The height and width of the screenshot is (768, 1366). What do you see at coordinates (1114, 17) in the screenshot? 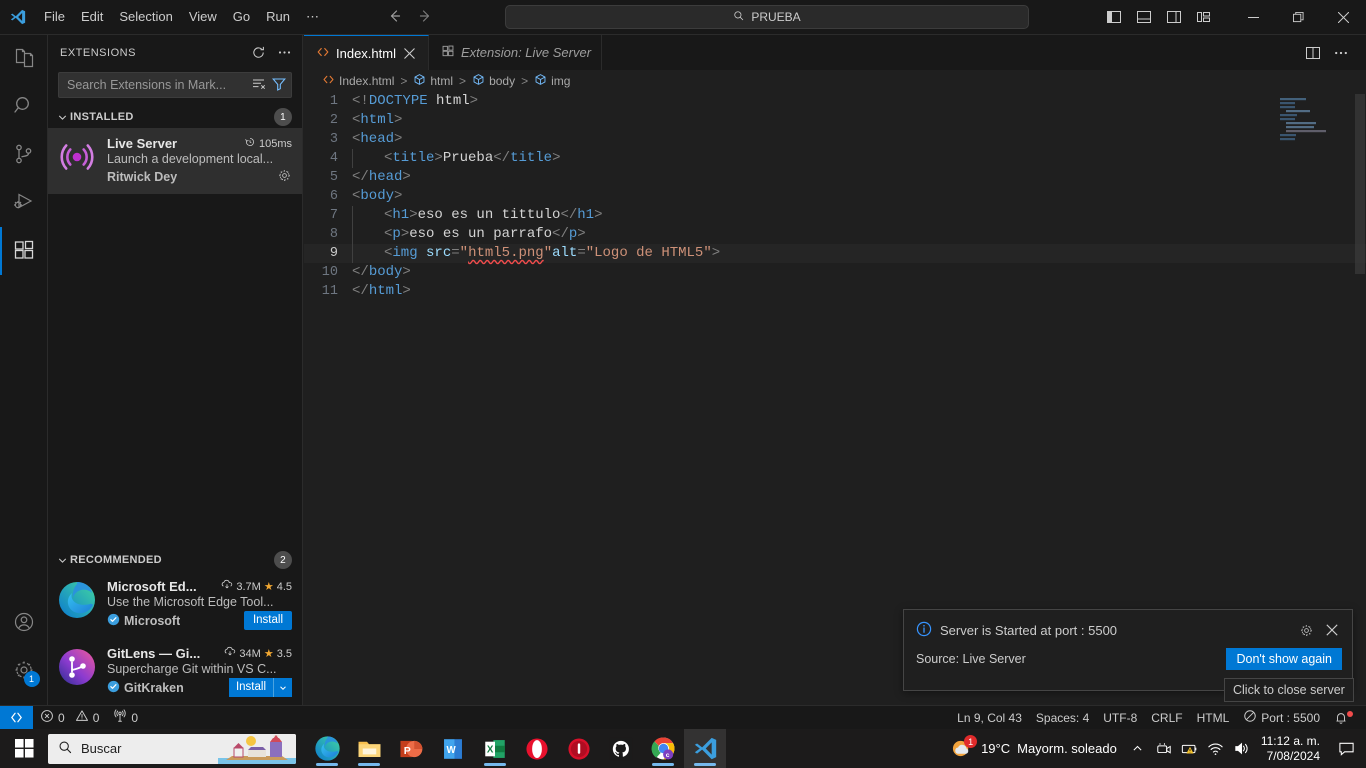
I see `toggle-primary-sidebar-icon` at bounding box center [1114, 17].